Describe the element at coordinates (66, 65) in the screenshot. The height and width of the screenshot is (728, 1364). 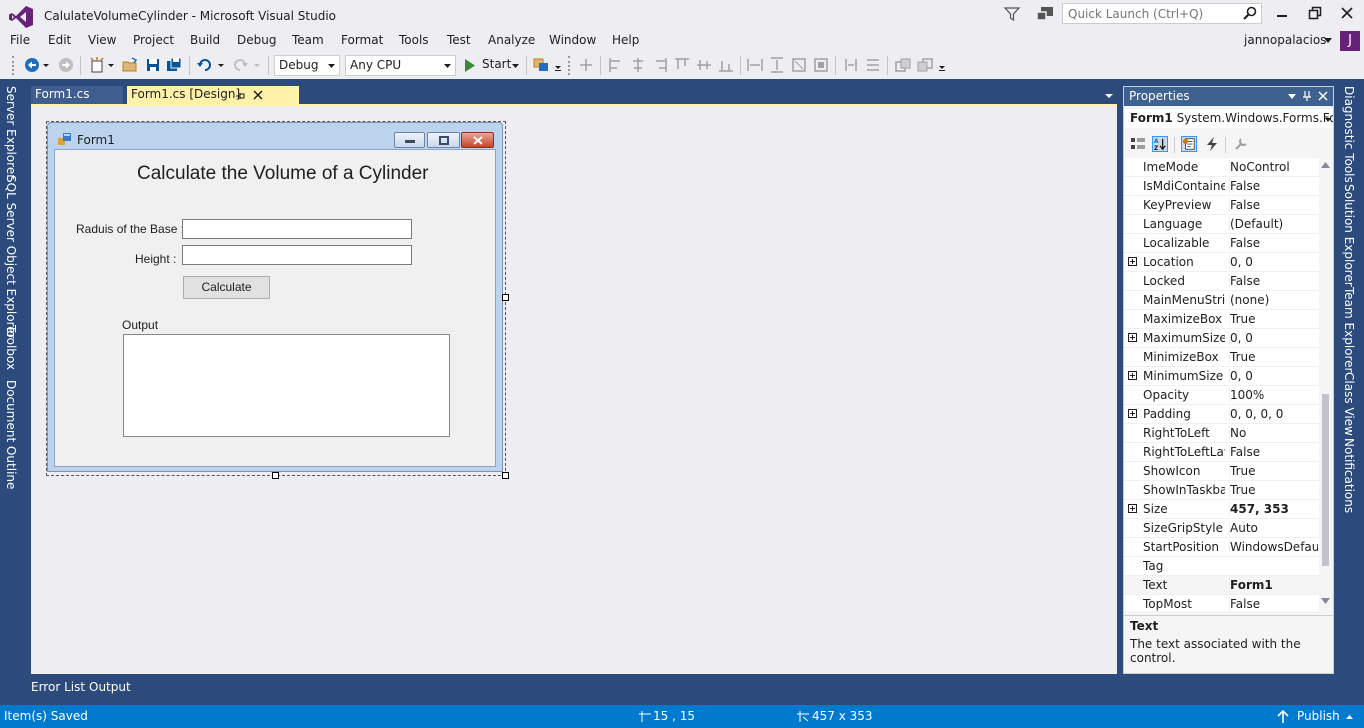
I see `navigate-forward-icon` at that location.